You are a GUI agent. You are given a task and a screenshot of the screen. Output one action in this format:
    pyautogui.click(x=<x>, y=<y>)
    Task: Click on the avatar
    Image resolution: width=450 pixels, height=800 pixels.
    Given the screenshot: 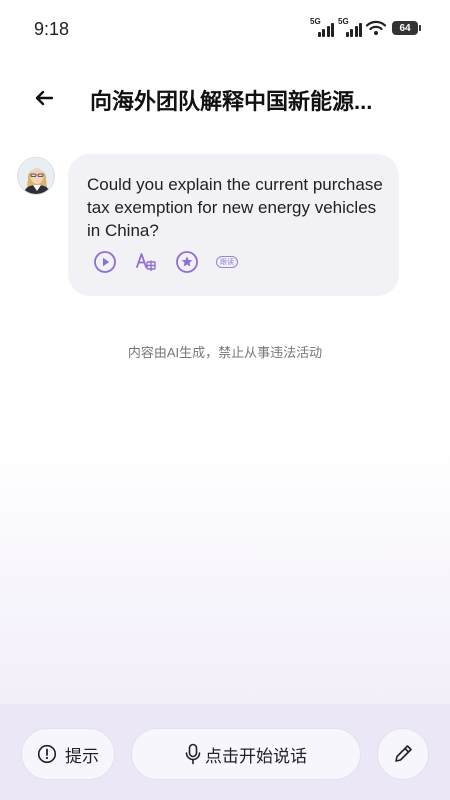 What is the action you would take?
    pyautogui.click(x=36, y=176)
    